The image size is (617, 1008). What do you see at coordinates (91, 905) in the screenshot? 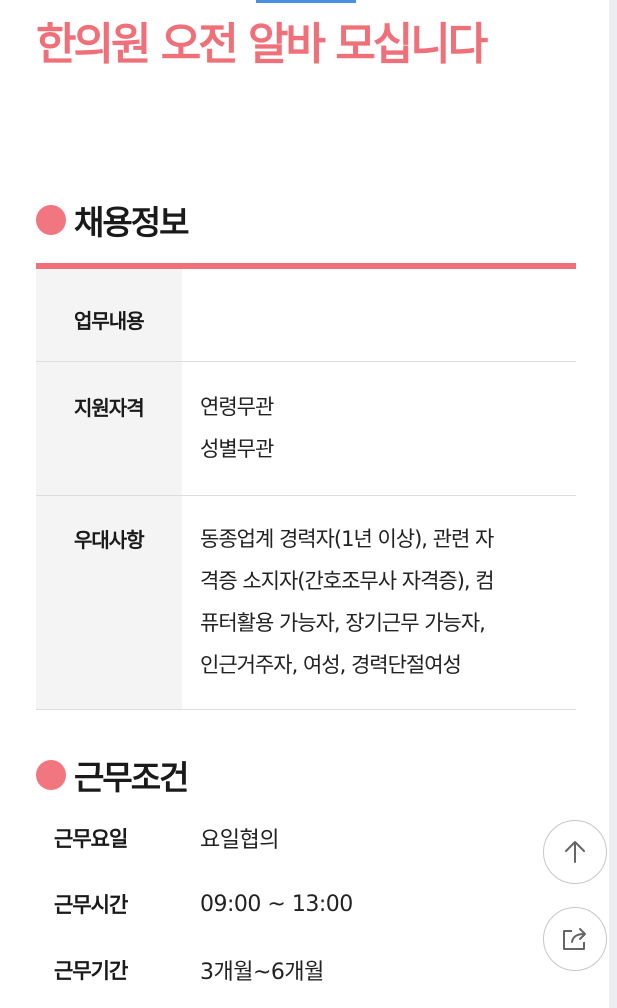
I see `condition-label: 근무시간` at bounding box center [91, 905].